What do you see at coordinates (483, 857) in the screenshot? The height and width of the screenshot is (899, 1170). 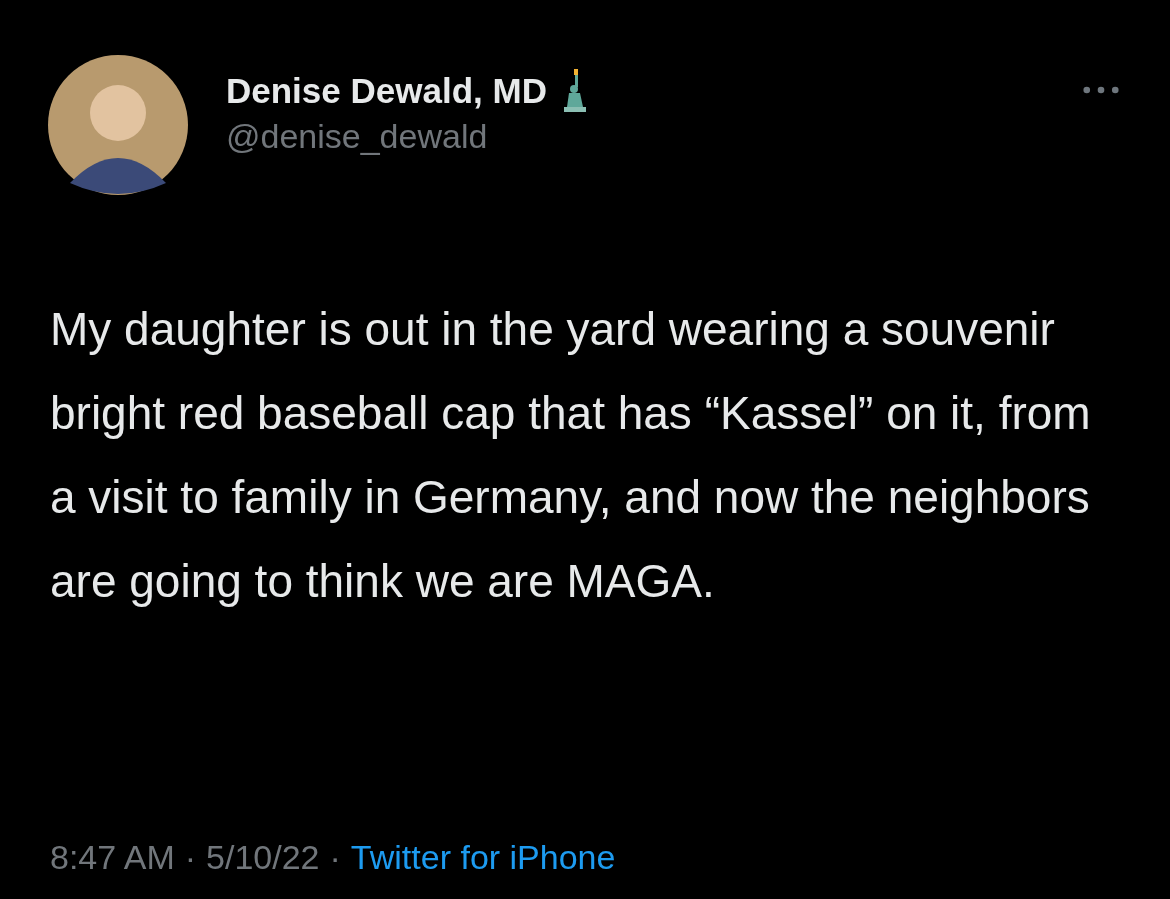 I see `source-link: Twitter for iPhone` at bounding box center [483, 857].